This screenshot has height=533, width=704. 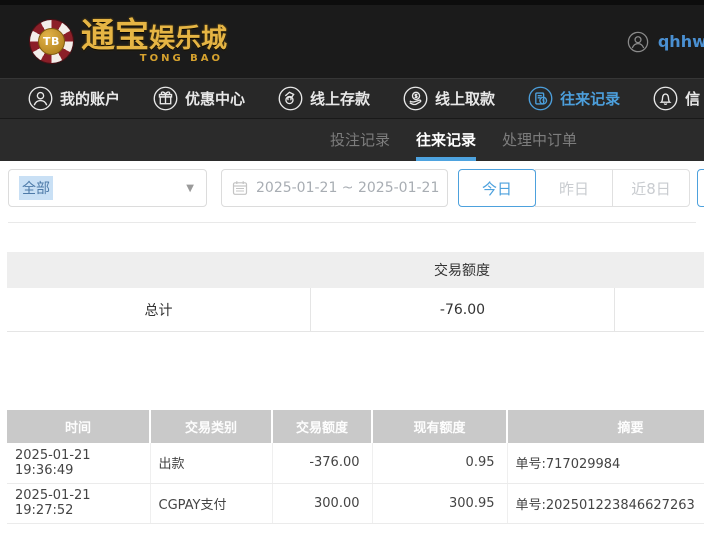 What do you see at coordinates (355, 270) in the screenshot?
I see `summary-header-row: 交易额度` at bounding box center [355, 270].